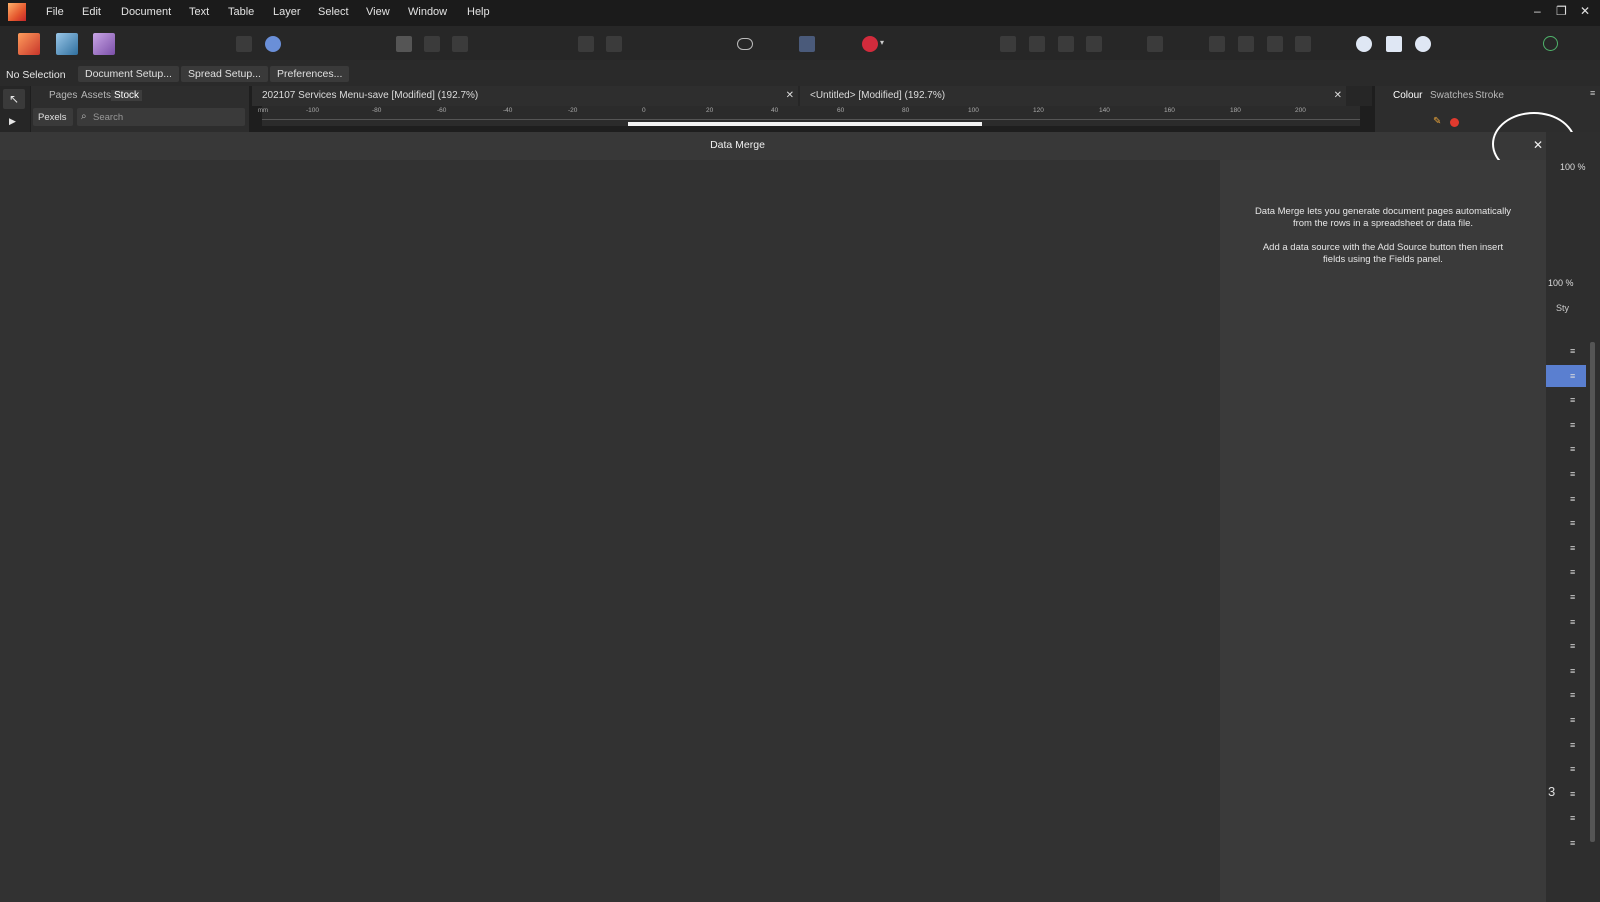  Describe the element at coordinates (573, 110) in the screenshot. I see `ruler-tick: -20` at that location.